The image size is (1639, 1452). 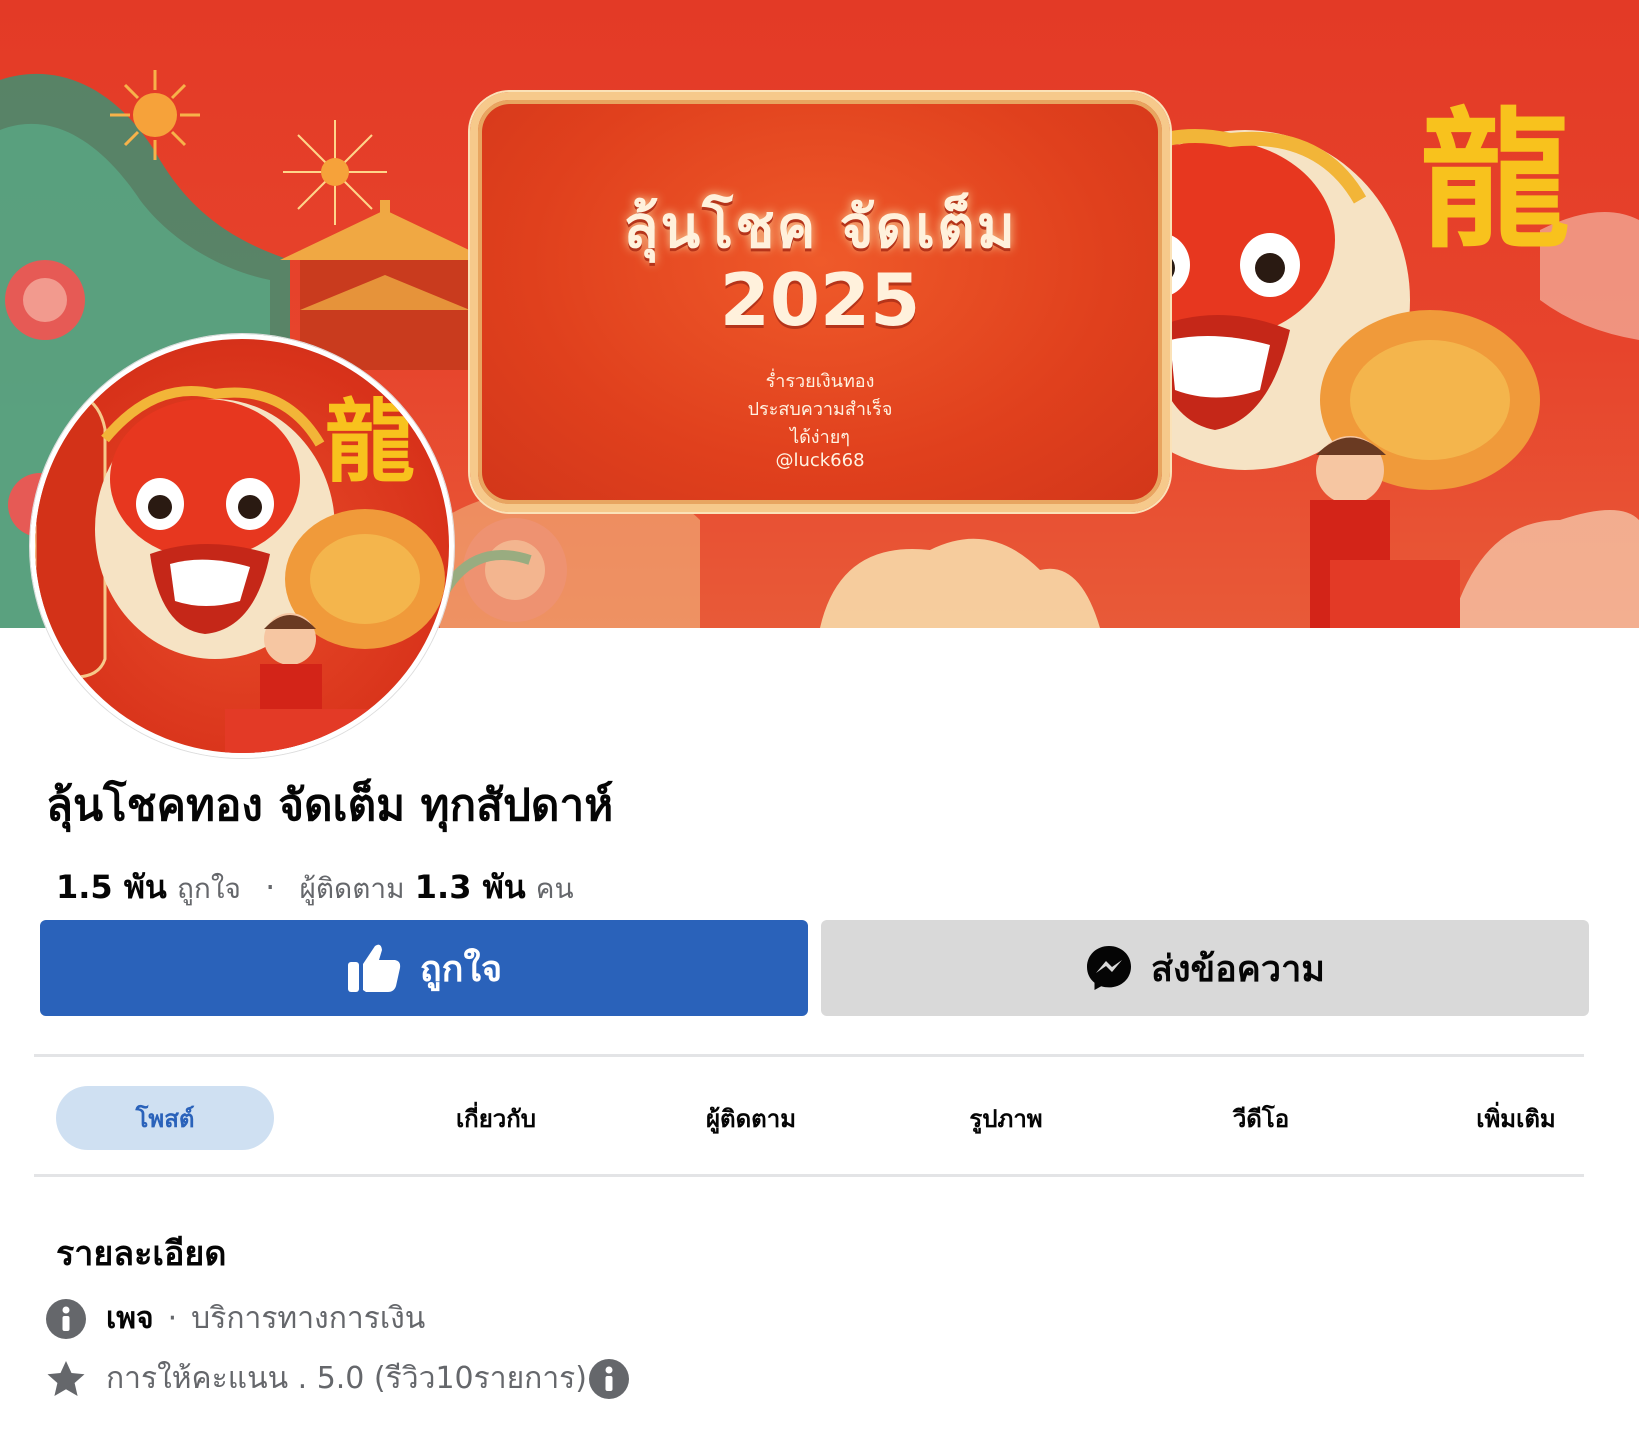 What do you see at coordinates (130, 1318) in the screenshot?
I see `page-type: เพจ` at bounding box center [130, 1318].